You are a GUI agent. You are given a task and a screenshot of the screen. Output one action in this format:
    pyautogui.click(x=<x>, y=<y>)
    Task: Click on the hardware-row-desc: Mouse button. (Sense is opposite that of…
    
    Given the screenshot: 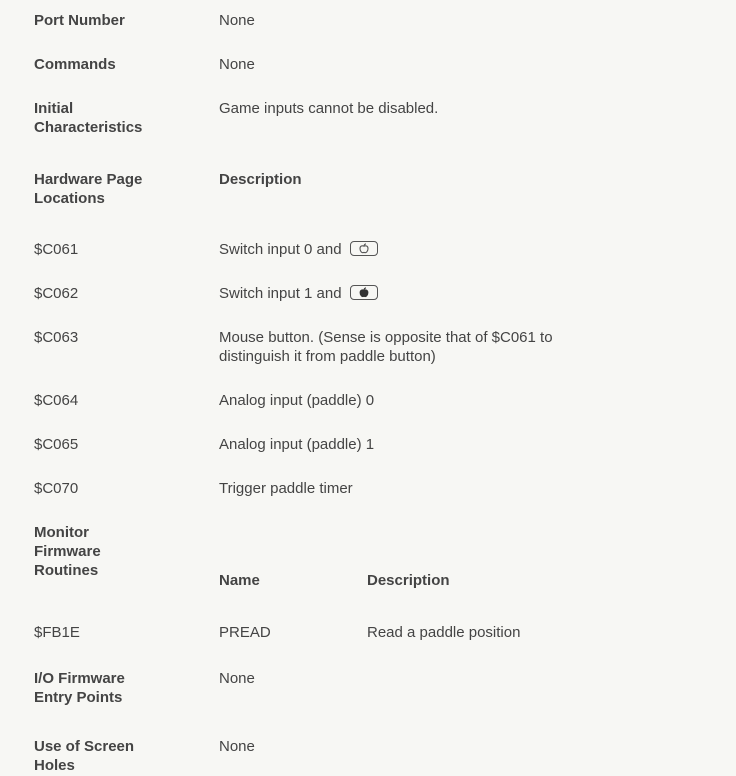 What is the action you would take?
    pyautogui.click(x=386, y=347)
    